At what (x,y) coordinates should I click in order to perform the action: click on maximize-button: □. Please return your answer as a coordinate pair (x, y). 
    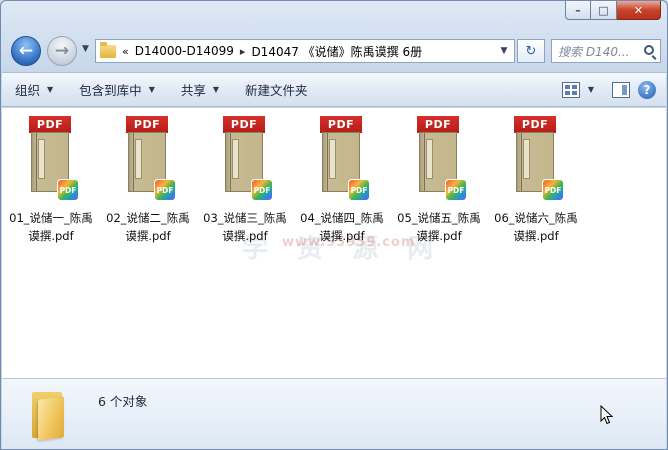
    Looking at the image, I should click on (604, 10).